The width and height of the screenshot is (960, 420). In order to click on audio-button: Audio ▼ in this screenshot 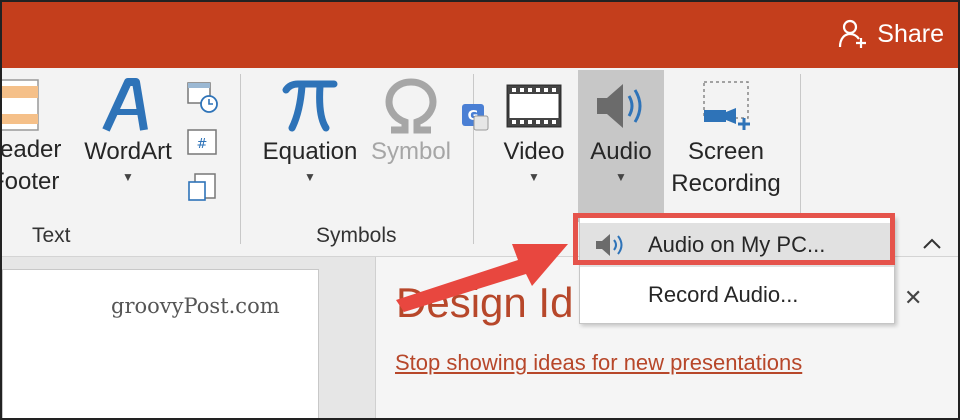, I will do `click(621, 146)`.